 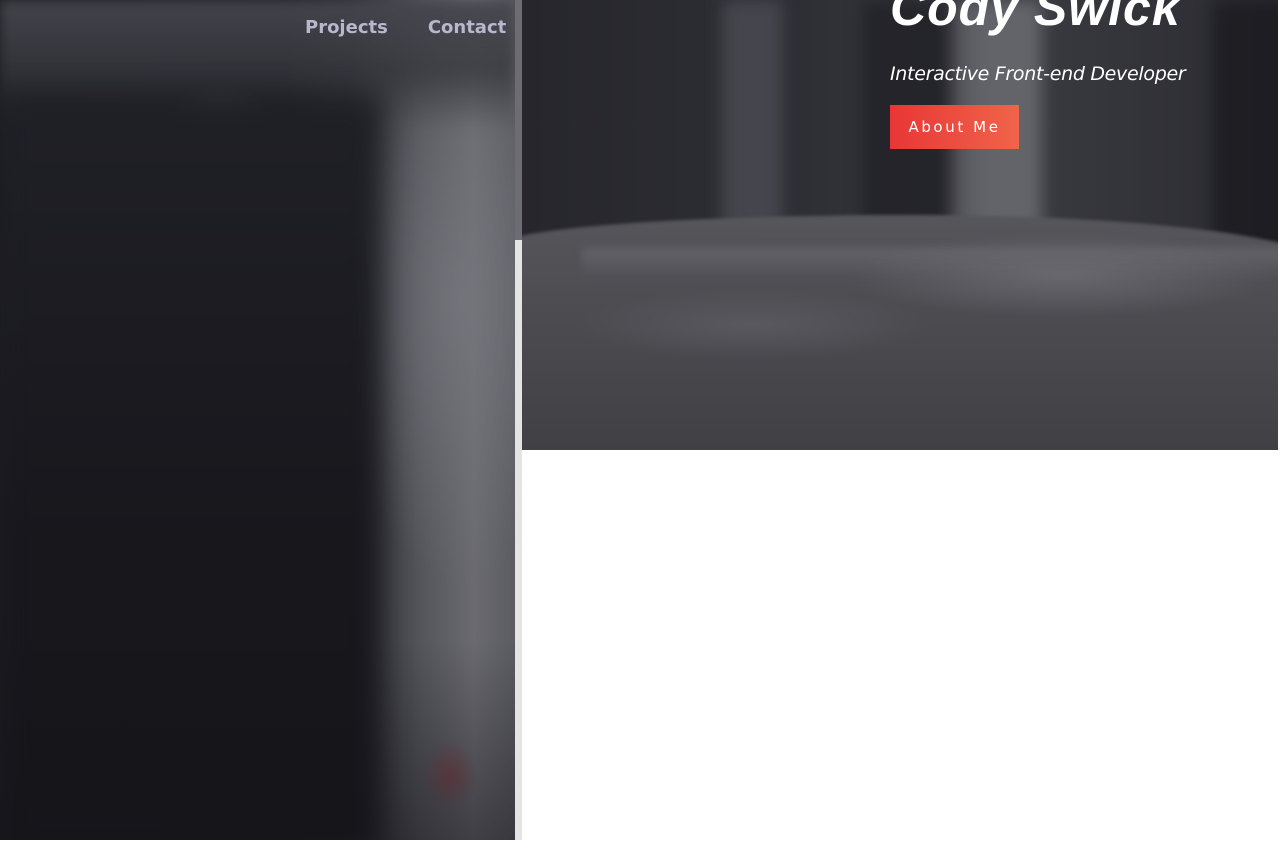 What do you see at coordinates (954, 127) in the screenshot?
I see `about-me-button: About Me` at bounding box center [954, 127].